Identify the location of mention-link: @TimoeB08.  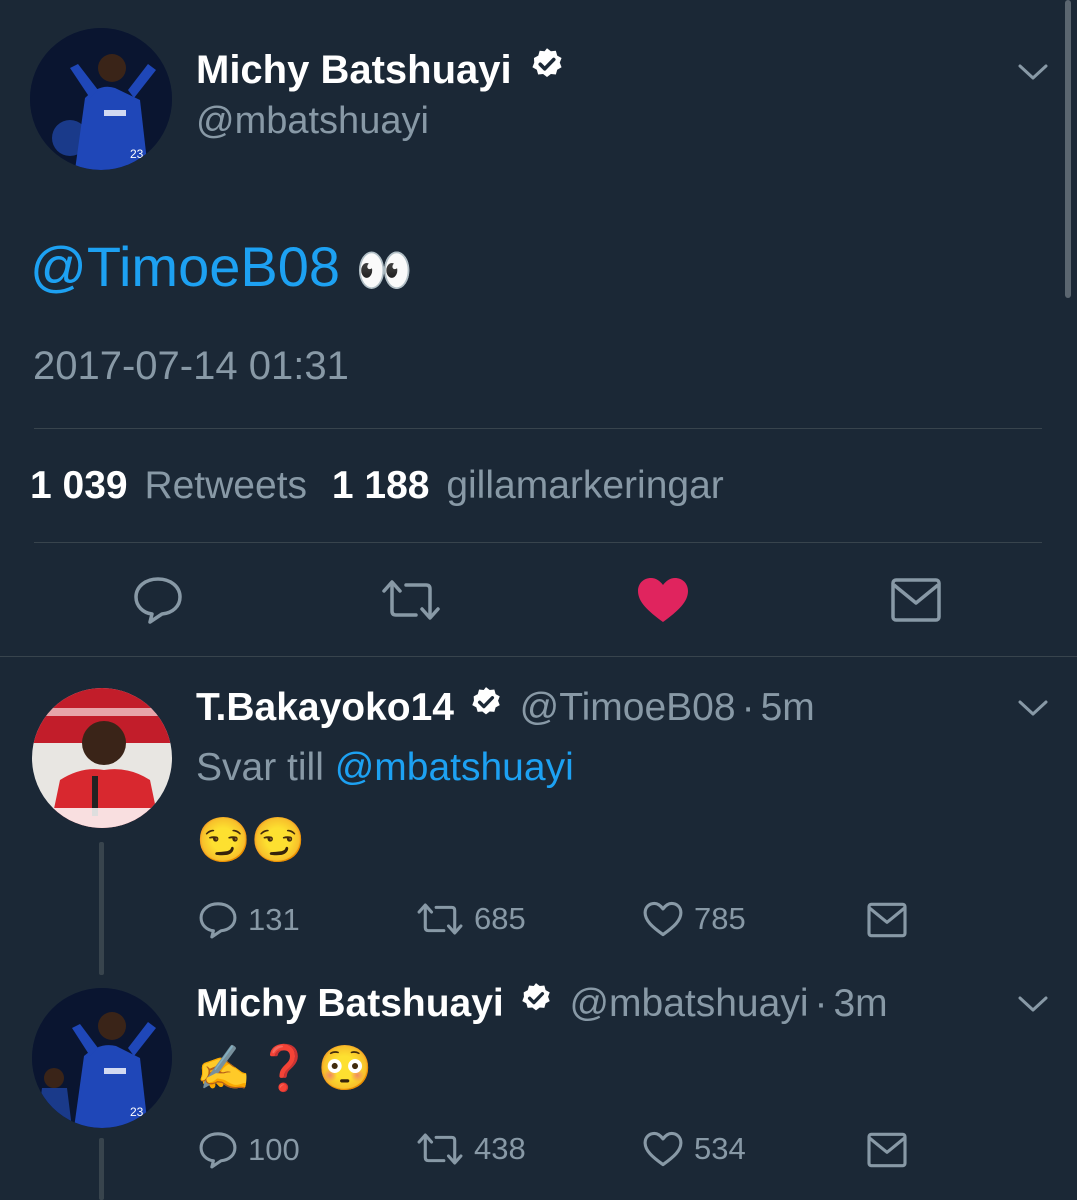
(185, 266).